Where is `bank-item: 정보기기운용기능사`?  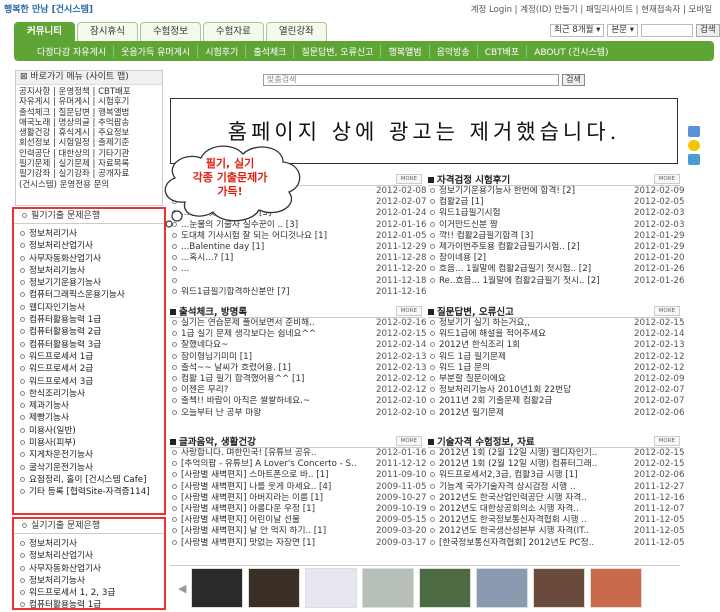
bank-item: 정보기기운용기능사 is located at coordinates (92, 283).